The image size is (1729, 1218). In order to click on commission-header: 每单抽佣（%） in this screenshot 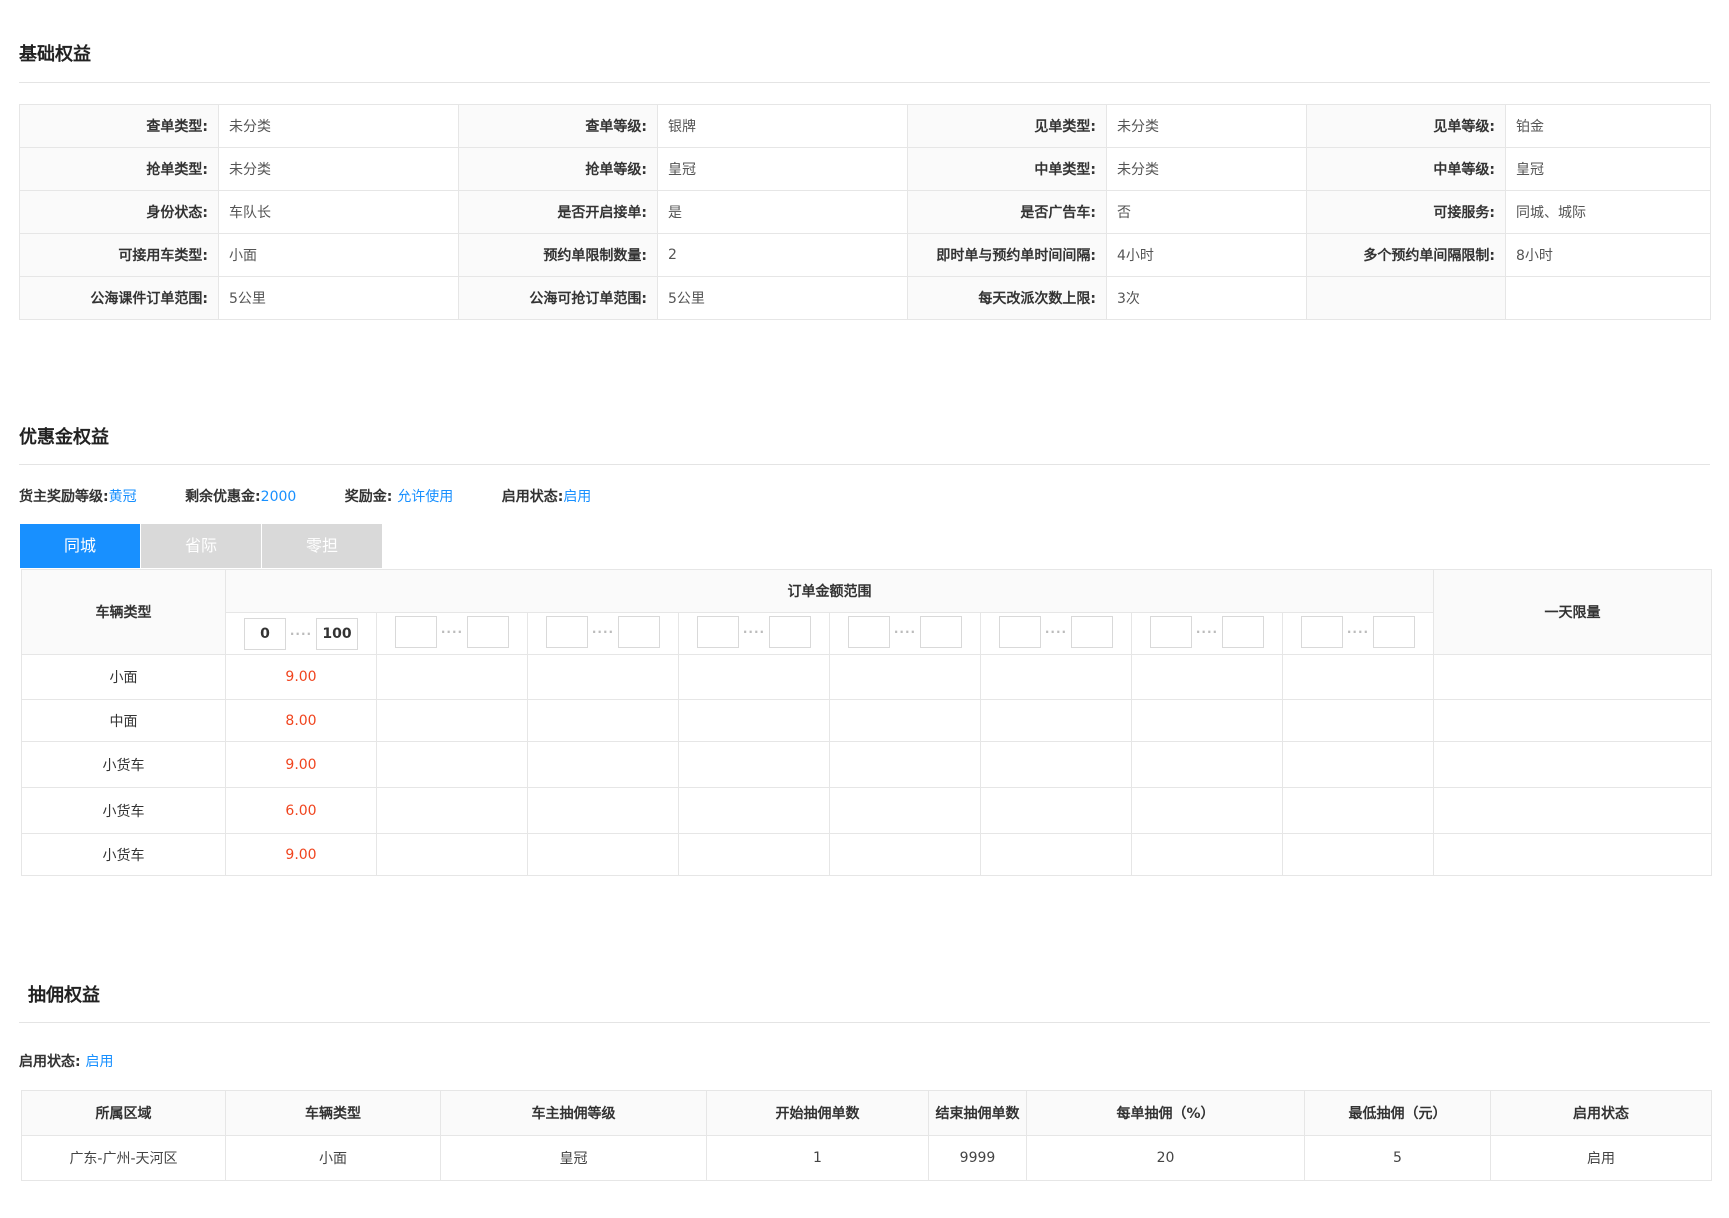, I will do `click(1165, 1113)`.